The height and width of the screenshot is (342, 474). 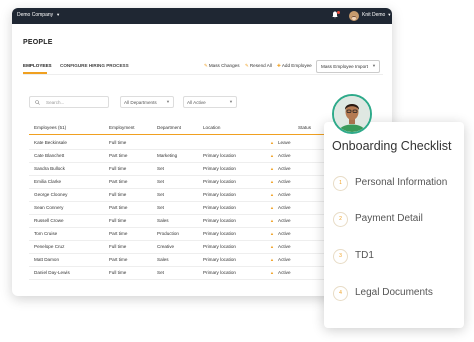 What do you see at coordinates (222, 66) in the screenshot?
I see `mass-changes-button: ✎Mass Changes` at bounding box center [222, 66].